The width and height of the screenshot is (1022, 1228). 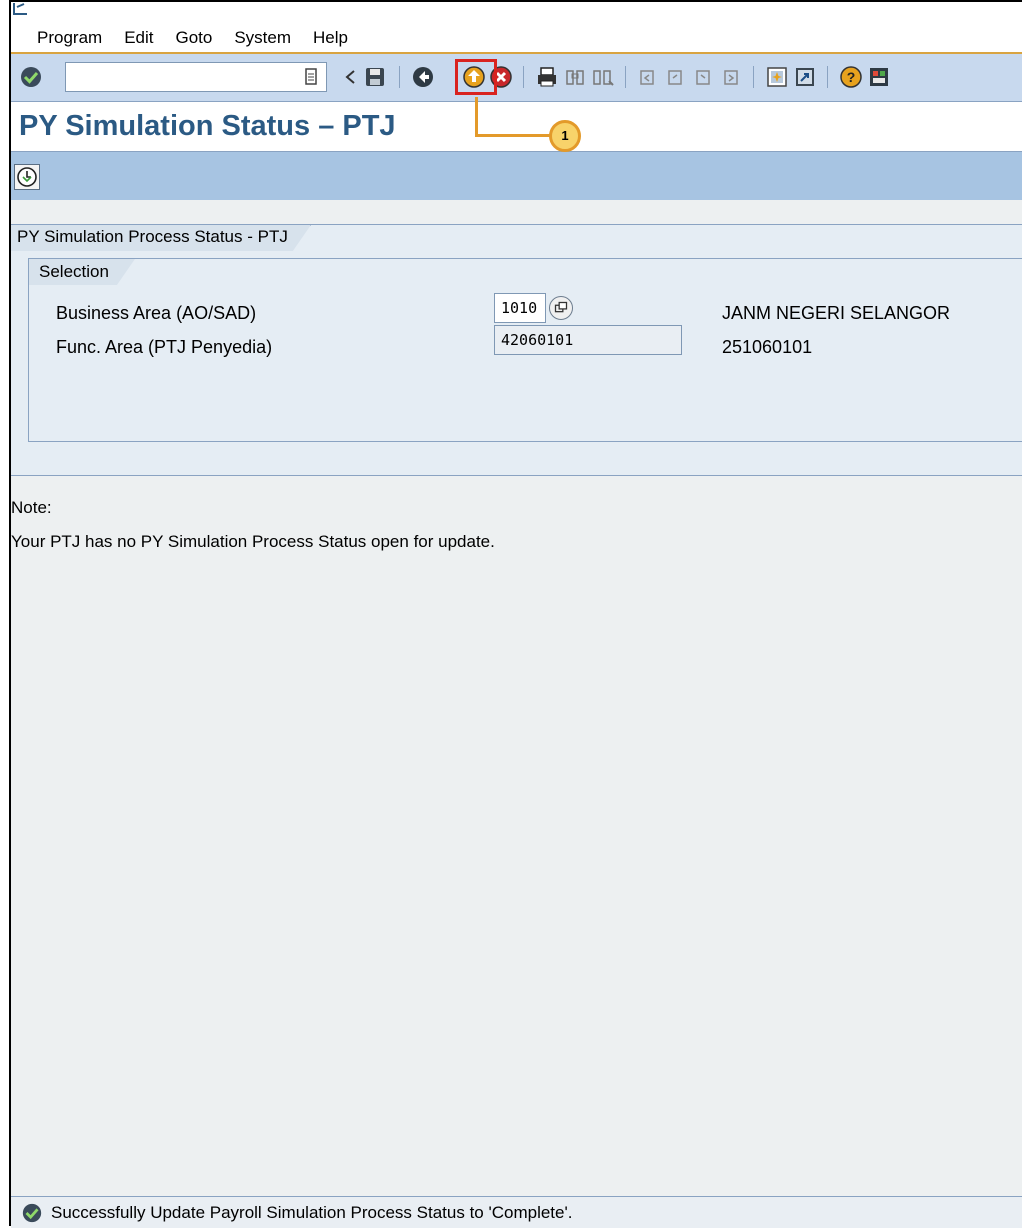 I want to click on business-area-label: Business Area (AO/SAD), so click(x=156, y=313).